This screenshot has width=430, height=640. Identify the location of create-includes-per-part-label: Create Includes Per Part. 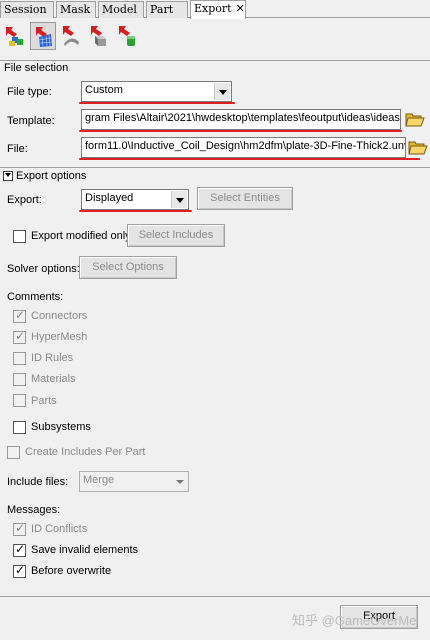
(85, 452).